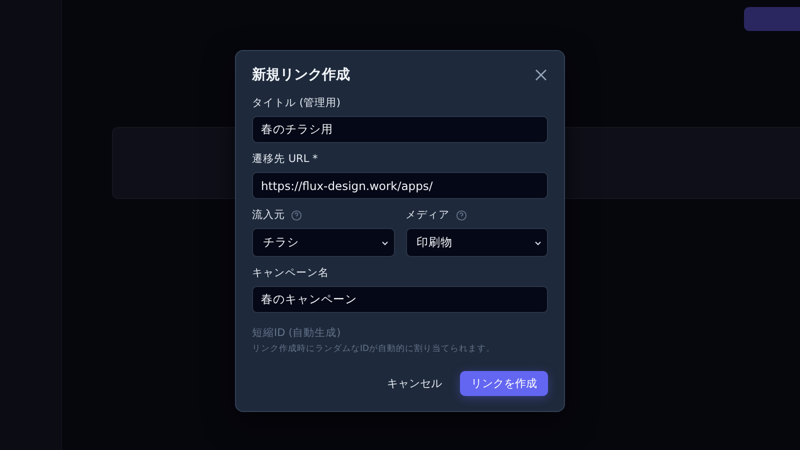  Describe the element at coordinates (301, 75) in the screenshot. I see `dialog-title: 新規リンク作成` at that location.